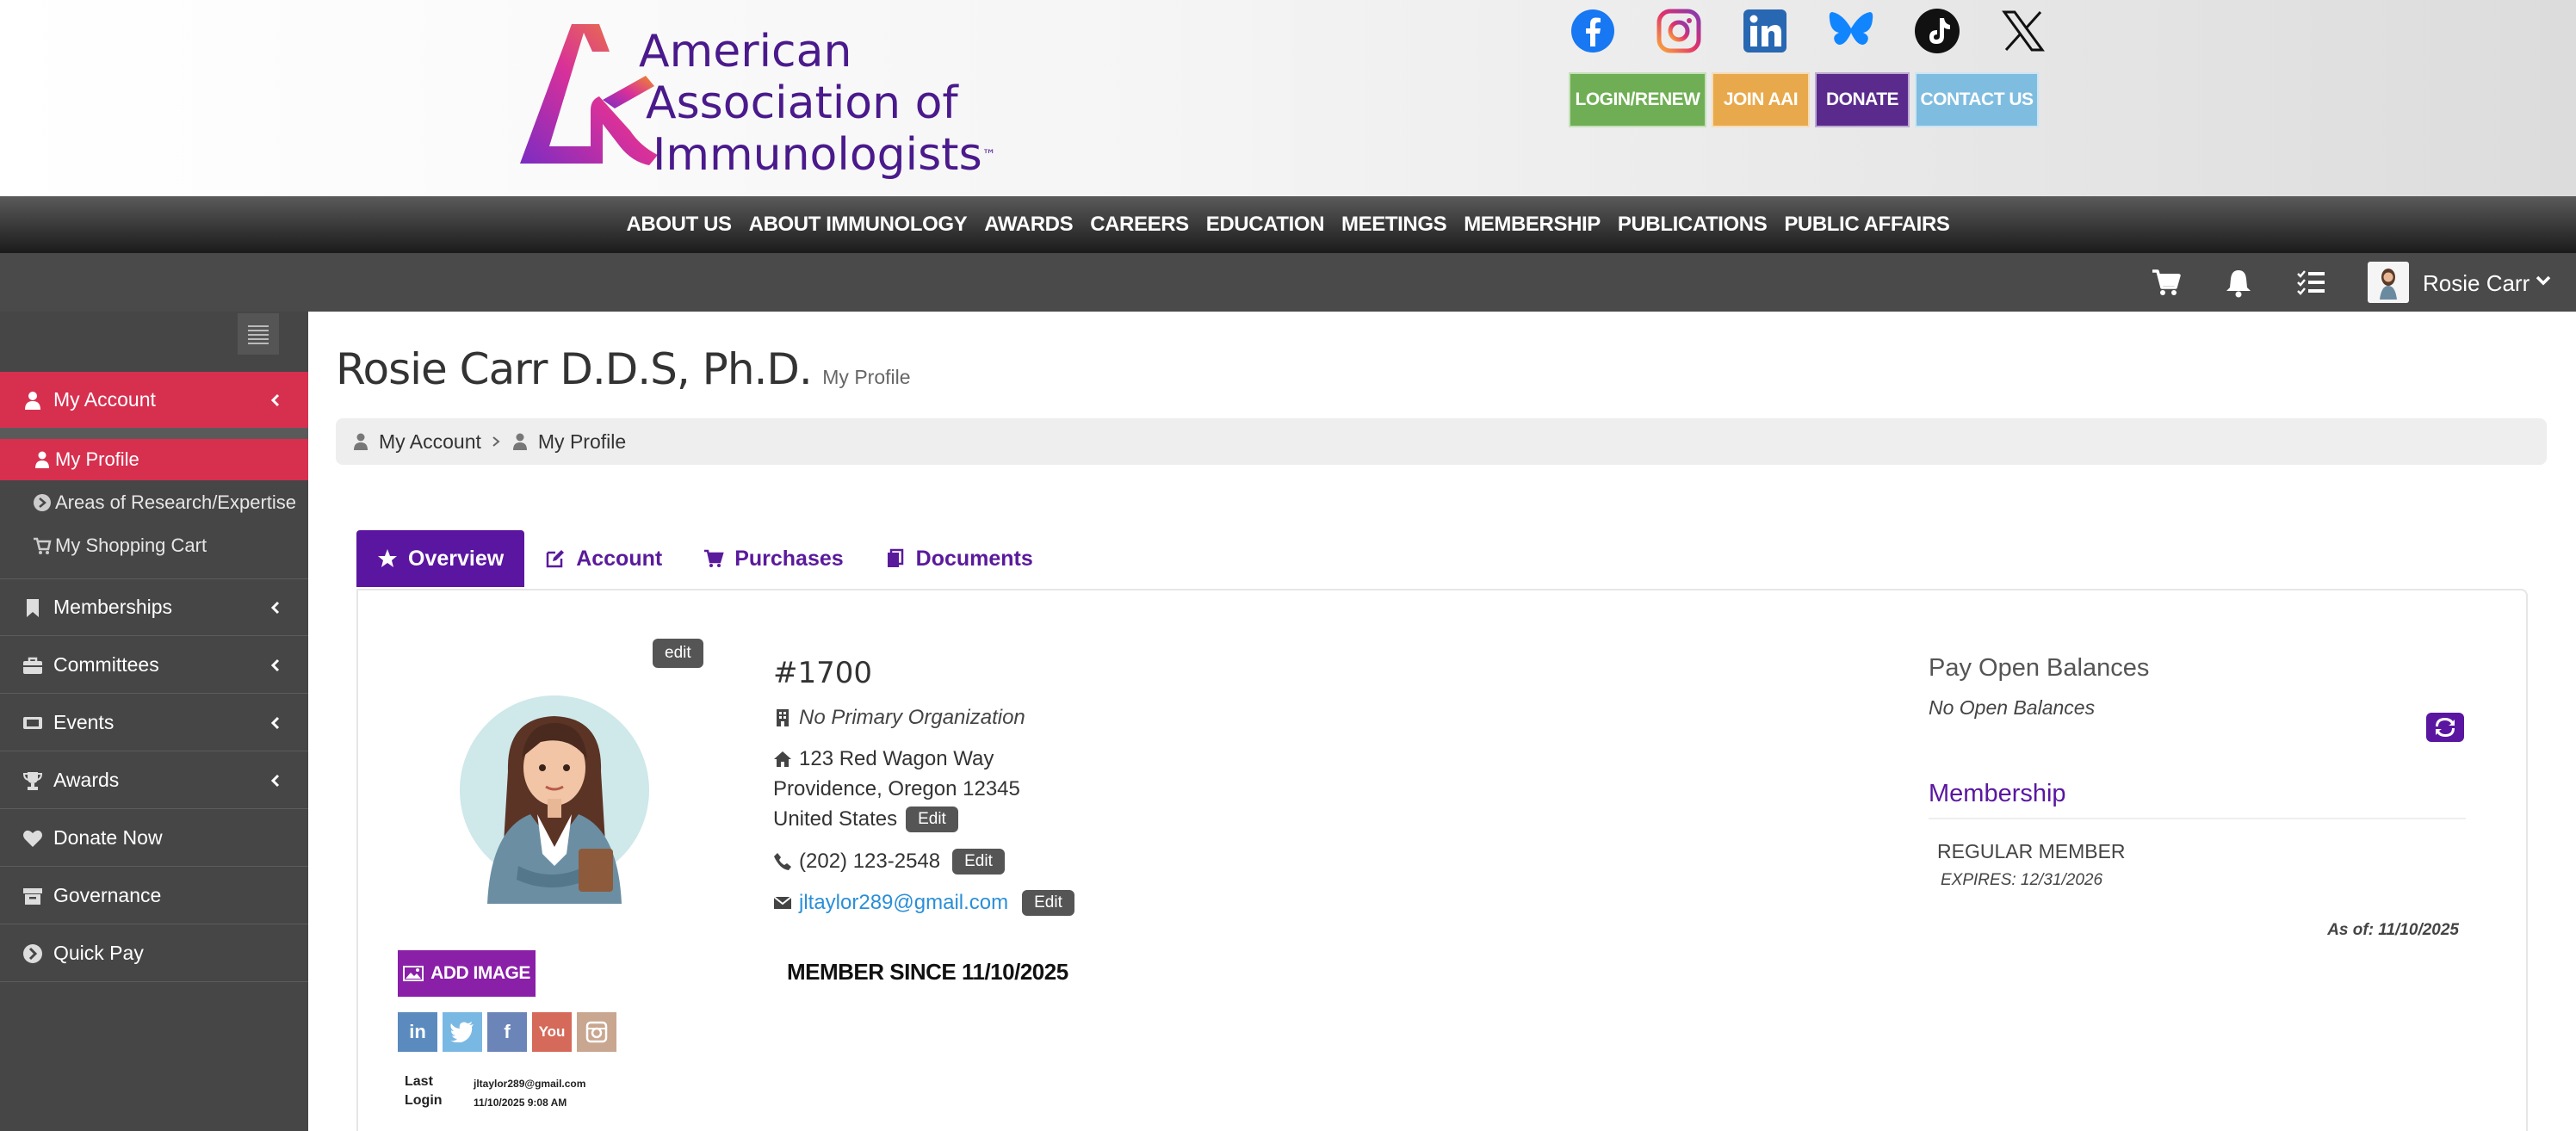 This screenshot has width=2576, height=1131. Describe the element at coordinates (154, 607) in the screenshot. I see `sidebar-item-memberships: Memberships` at that location.